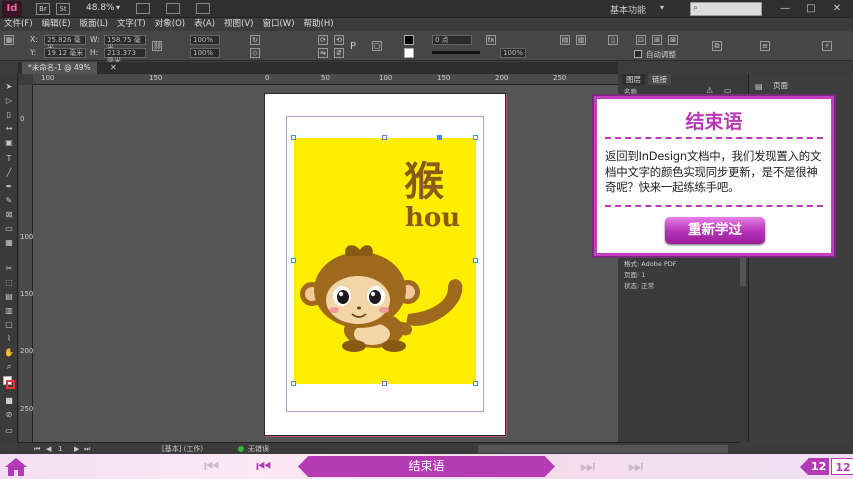  I want to click on auto-fit-checkbox, so click(638, 54).